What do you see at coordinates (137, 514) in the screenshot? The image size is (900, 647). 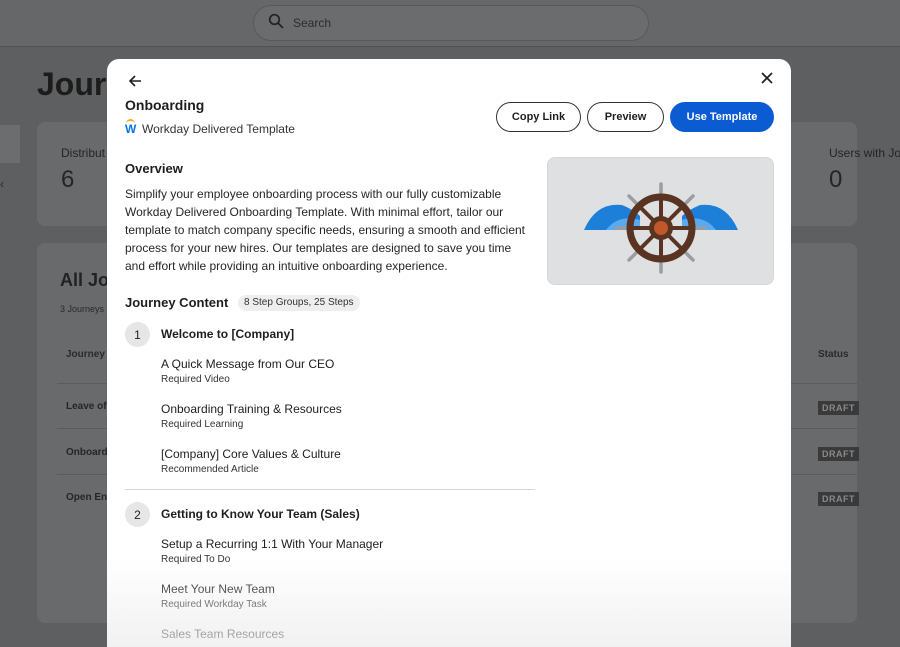 I see `step-group-number: 2` at bounding box center [137, 514].